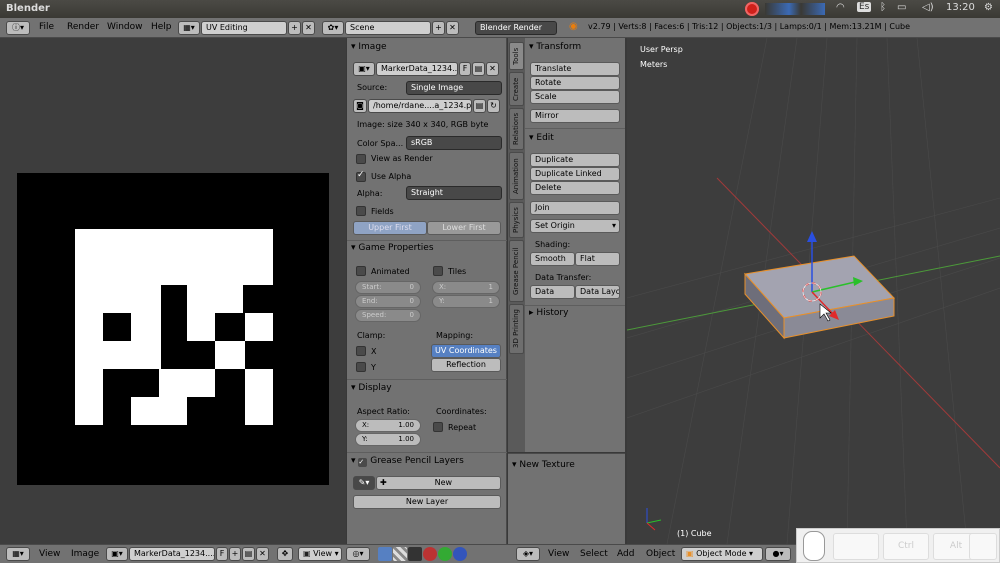 This screenshot has width=1000, height=563. What do you see at coordinates (552, 259) in the screenshot?
I see `smooth-button: Smooth` at bounding box center [552, 259].